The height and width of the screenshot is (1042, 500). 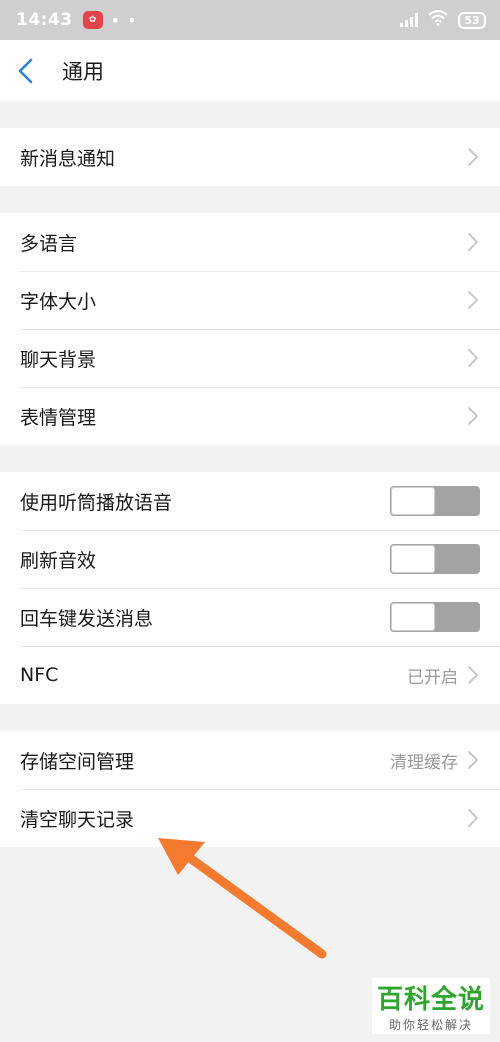 What do you see at coordinates (250, 675) in the screenshot?
I see `settings-row: NFC 已开启` at bounding box center [250, 675].